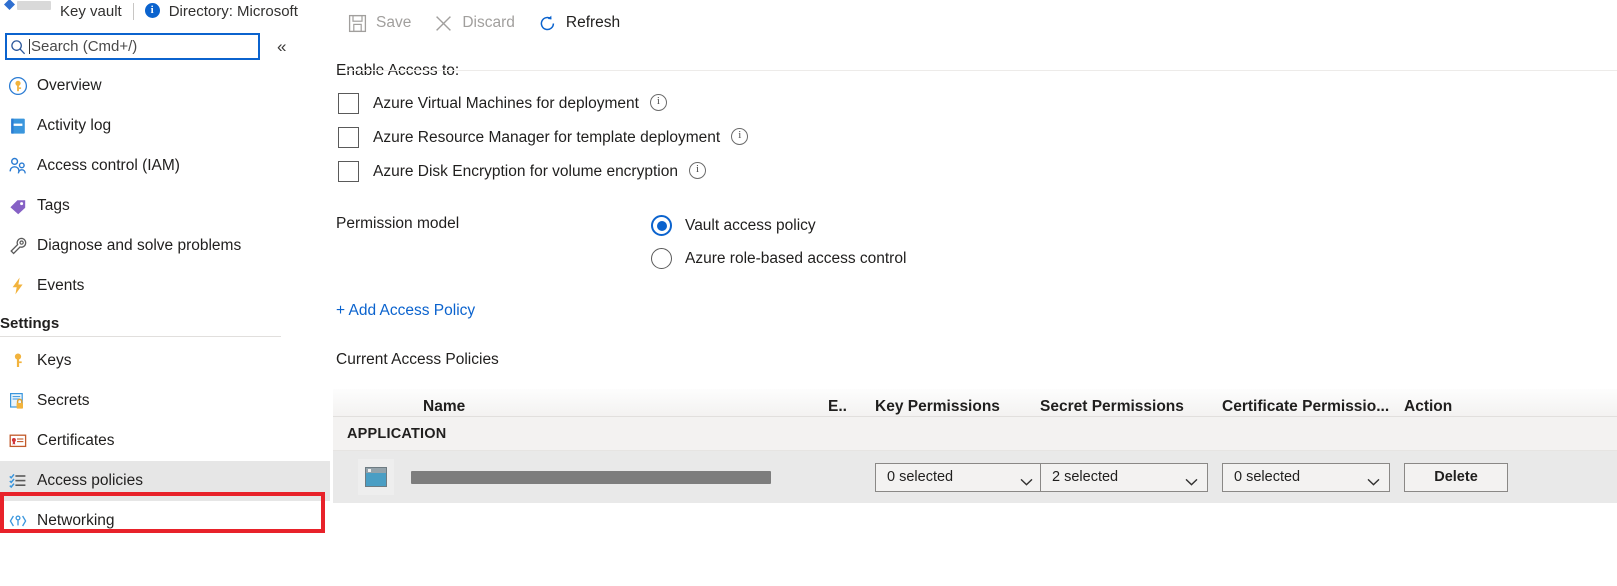 Image resolution: width=1617 pixels, height=586 pixels. What do you see at coordinates (977, 103) in the screenshot?
I see `checkbox-row-vm: Azure Virtual Machines for deployment i` at bounding box center [977, 103].